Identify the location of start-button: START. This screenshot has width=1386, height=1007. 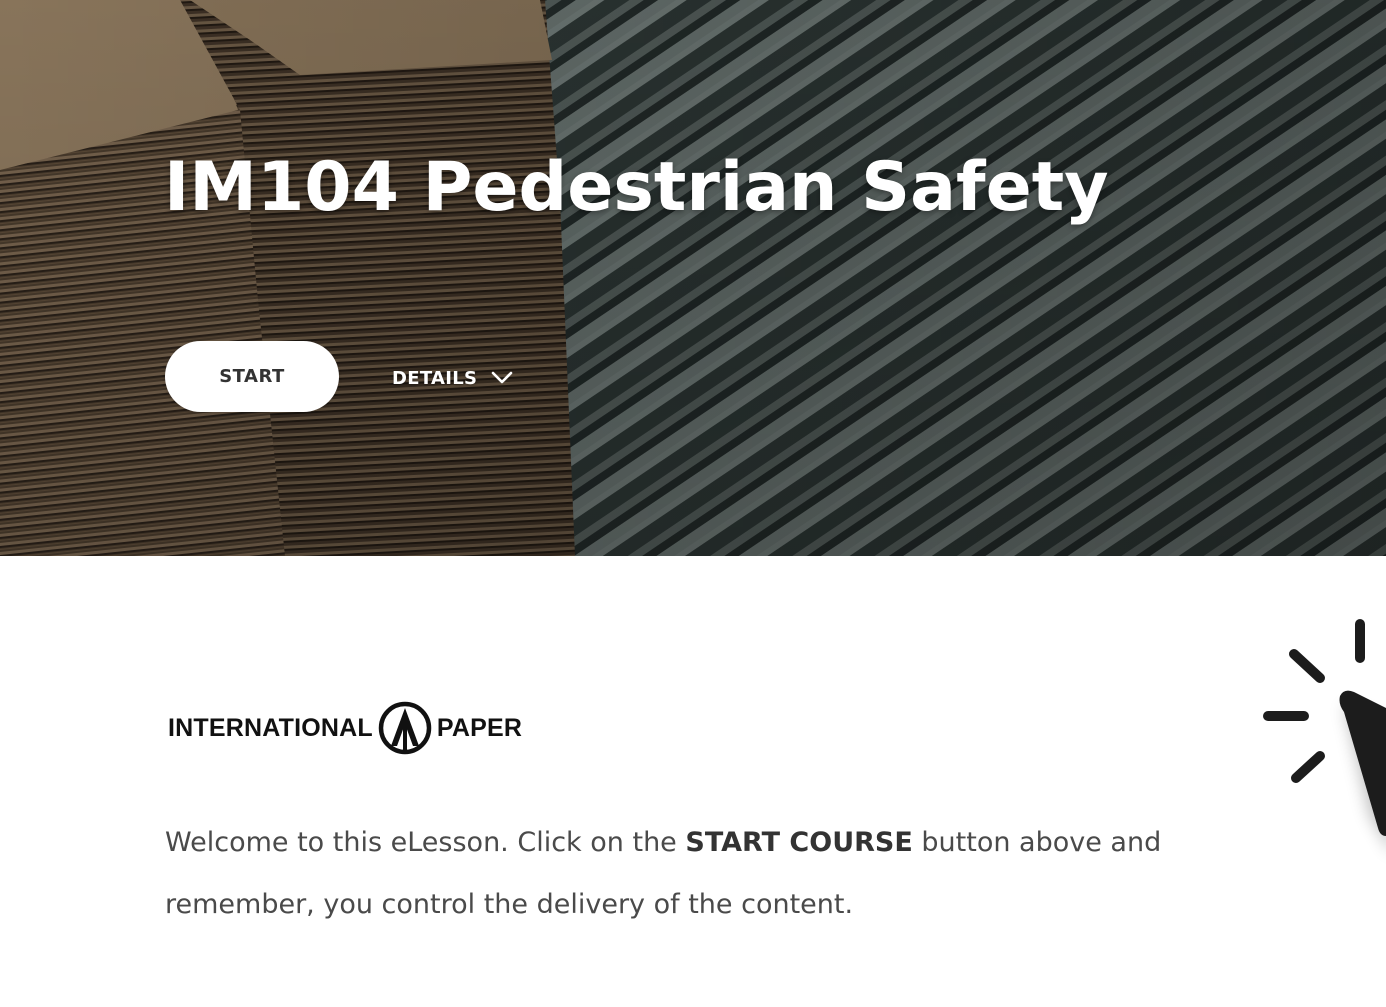
(252, 376).